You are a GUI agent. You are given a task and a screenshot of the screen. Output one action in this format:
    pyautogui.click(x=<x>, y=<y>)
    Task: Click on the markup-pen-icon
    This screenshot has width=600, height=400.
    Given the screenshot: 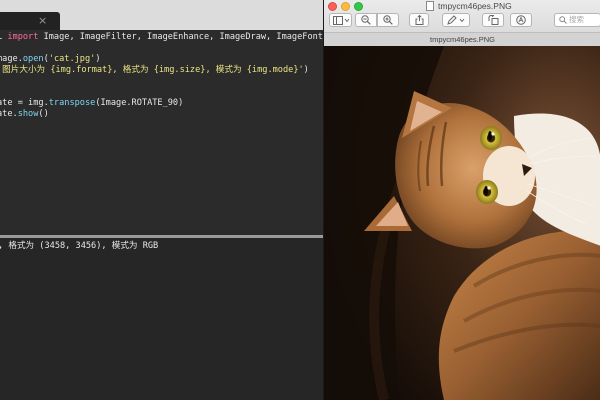 What is the action you would take?
    pyautogui.click(x=456, y=20)
    